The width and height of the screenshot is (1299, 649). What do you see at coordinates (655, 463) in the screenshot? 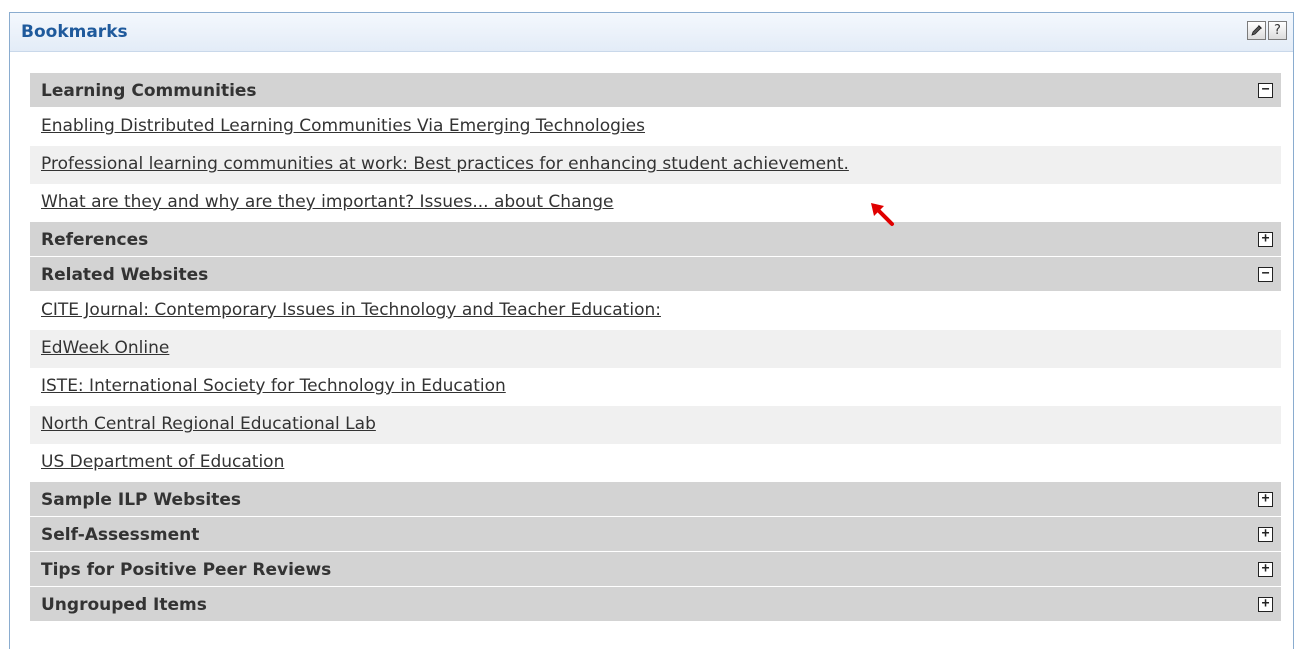
I see `list-item: US Department of Education` at bounding box center [655, 463].